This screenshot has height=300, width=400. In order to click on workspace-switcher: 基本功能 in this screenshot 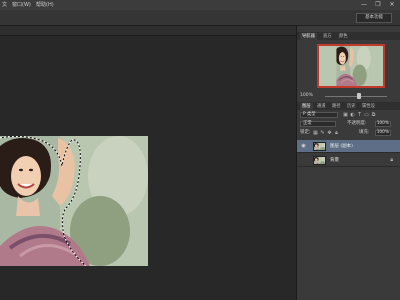, I will do `click(374, 18)`.